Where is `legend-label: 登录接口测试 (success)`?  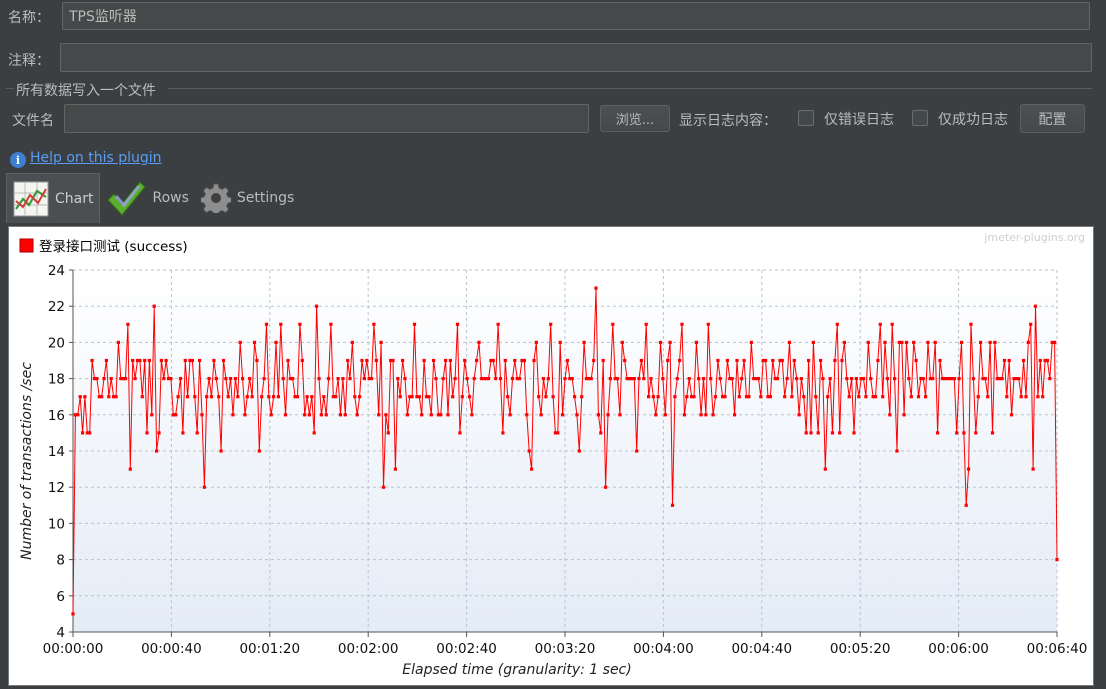
legend-label: 登录接口测试 (success) is located at coordinates (113, 246).